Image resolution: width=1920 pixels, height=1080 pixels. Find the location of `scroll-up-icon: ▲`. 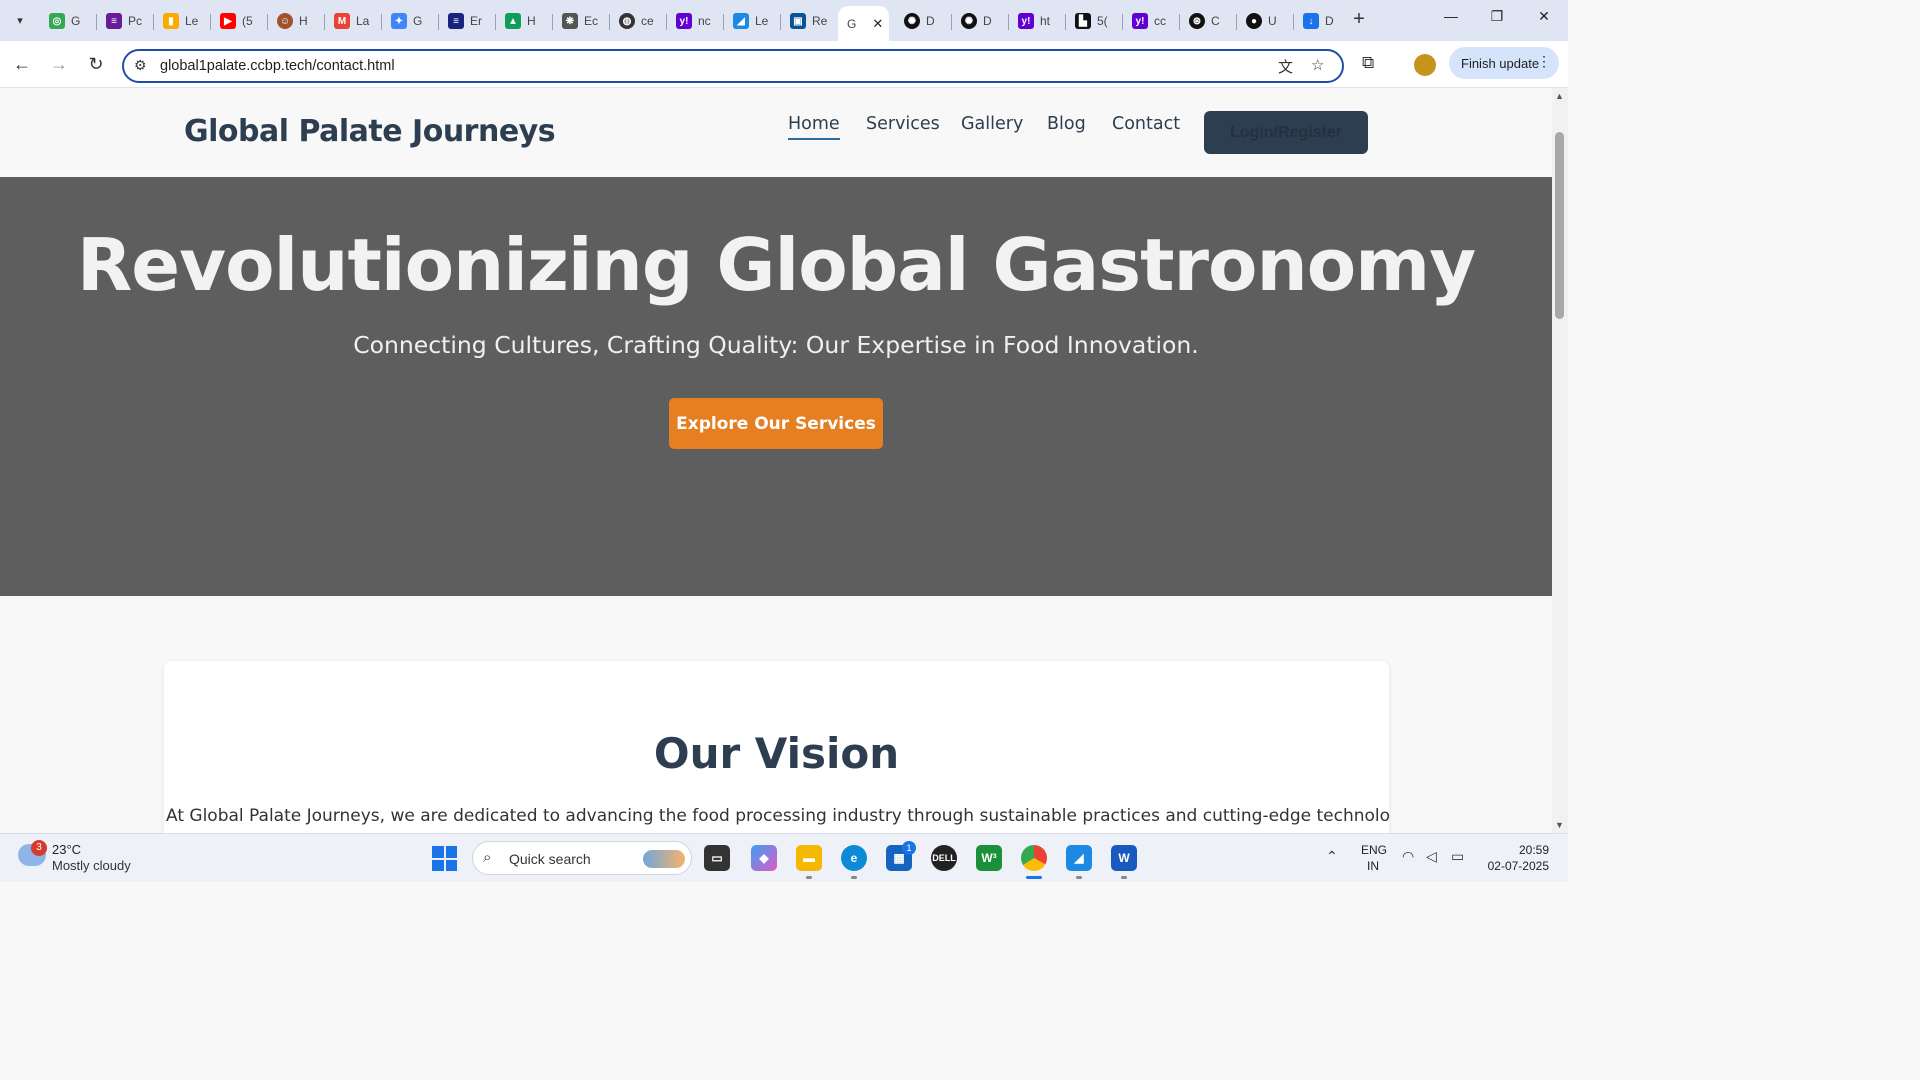

scroll-up-icon: ▲ is located at coordinates (1559, 96).